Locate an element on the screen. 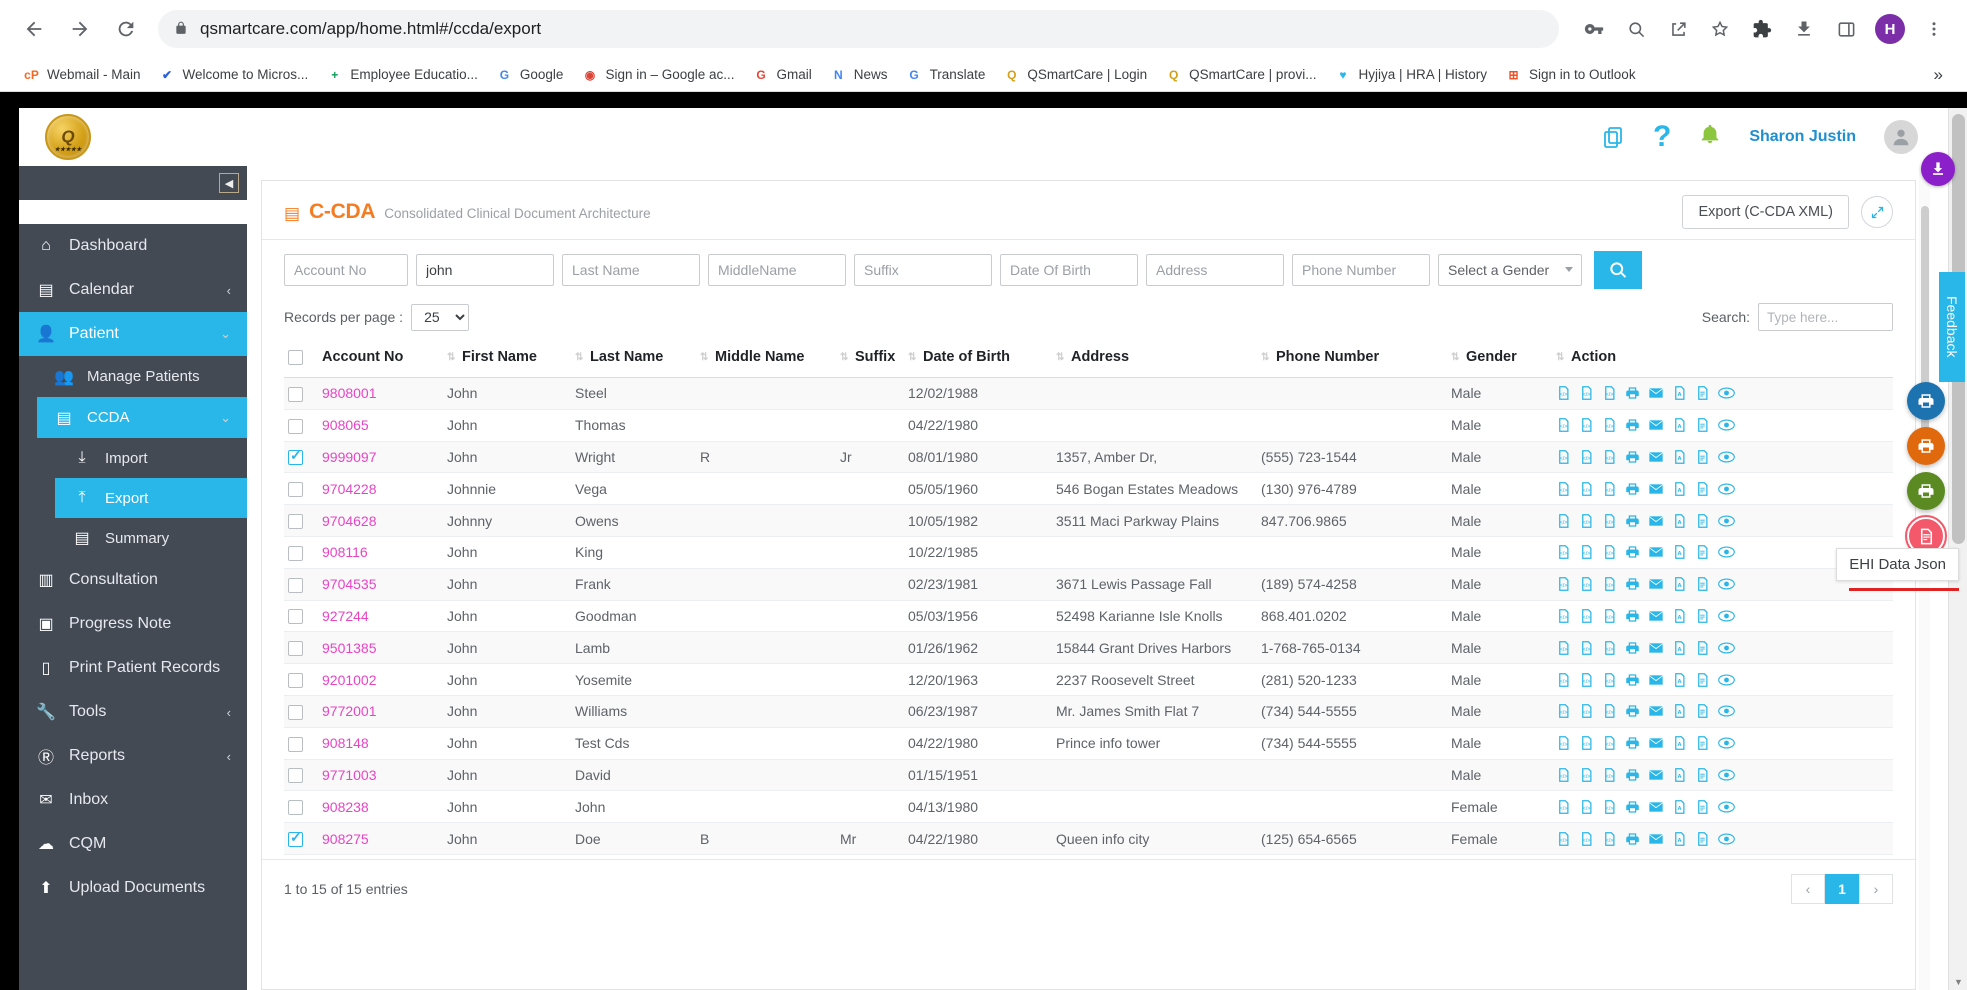  sidebar-item-summary: ▤ Summary is located at coordinates (151, 538).